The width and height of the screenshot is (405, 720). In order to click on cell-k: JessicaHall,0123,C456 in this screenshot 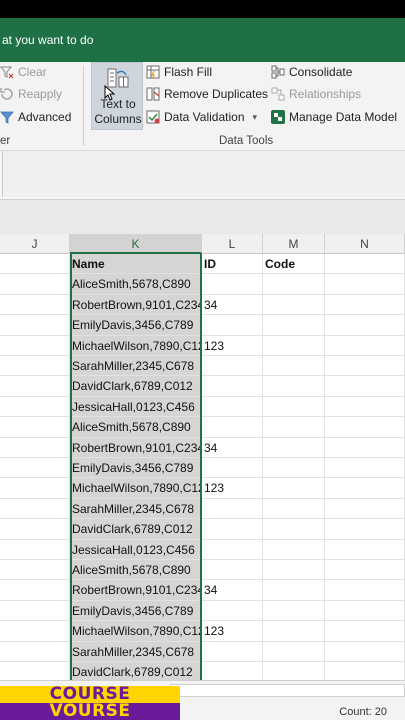, I will do `click(136, 407)`.